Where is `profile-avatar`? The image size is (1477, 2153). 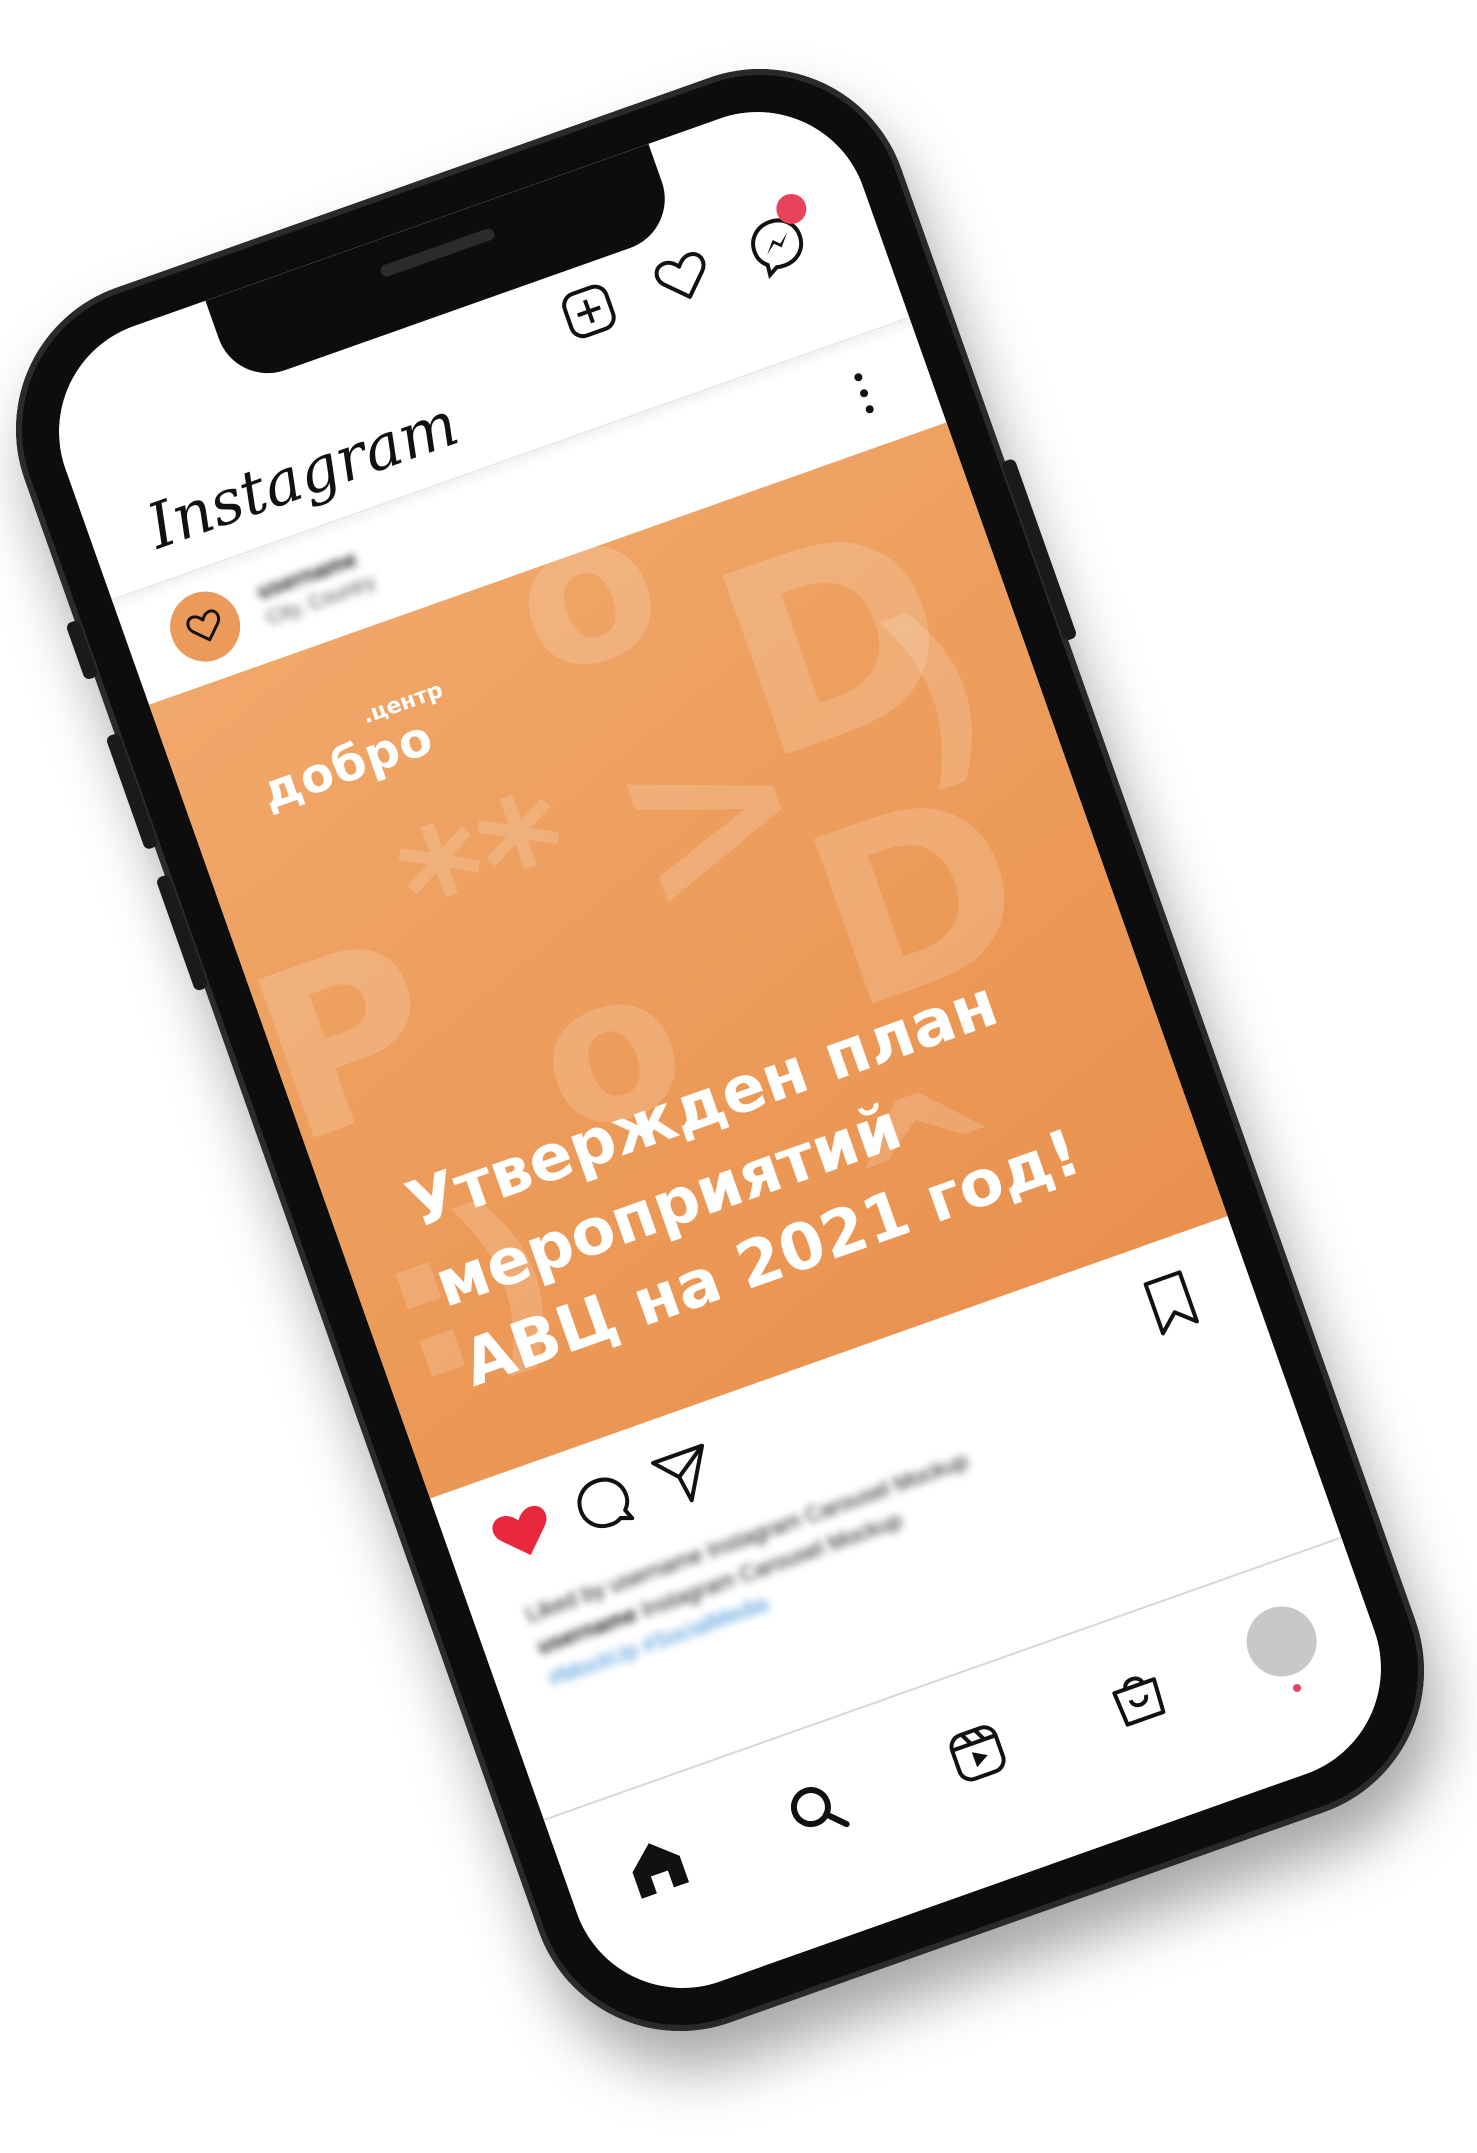 profile-avatar is located at coordinates (1281, 1641).